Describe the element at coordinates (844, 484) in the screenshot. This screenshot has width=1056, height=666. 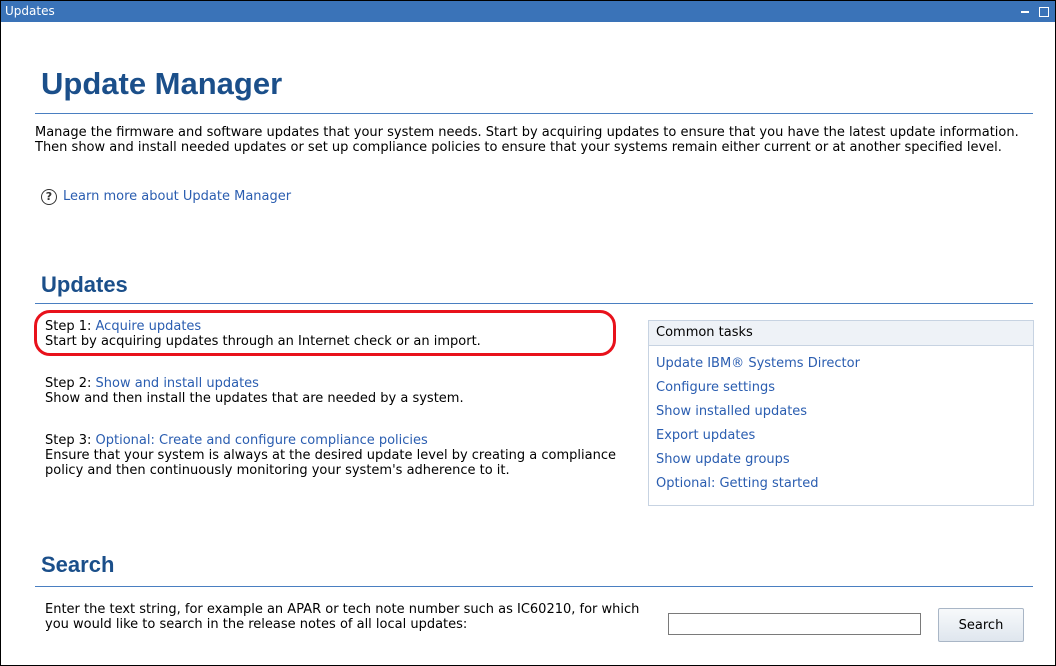
I see `task-getting-started: Optional: Getting started` at that location.